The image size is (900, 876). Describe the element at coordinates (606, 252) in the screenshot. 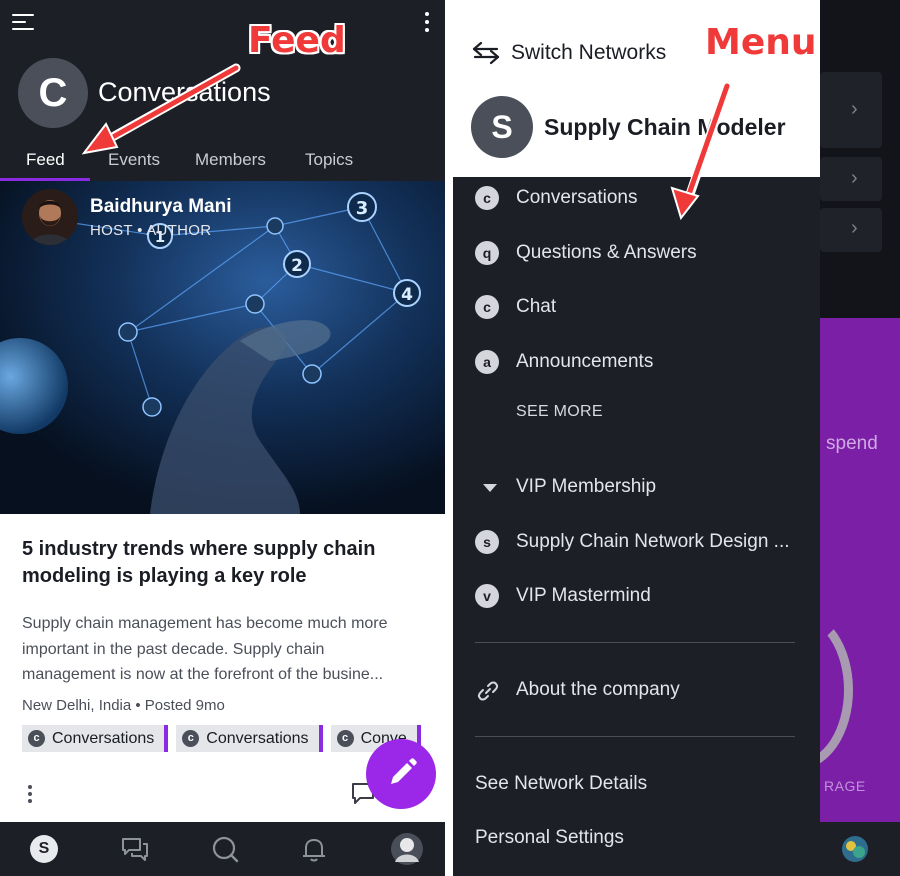

I see `menu-item-label: Questions & Answers` at that location.